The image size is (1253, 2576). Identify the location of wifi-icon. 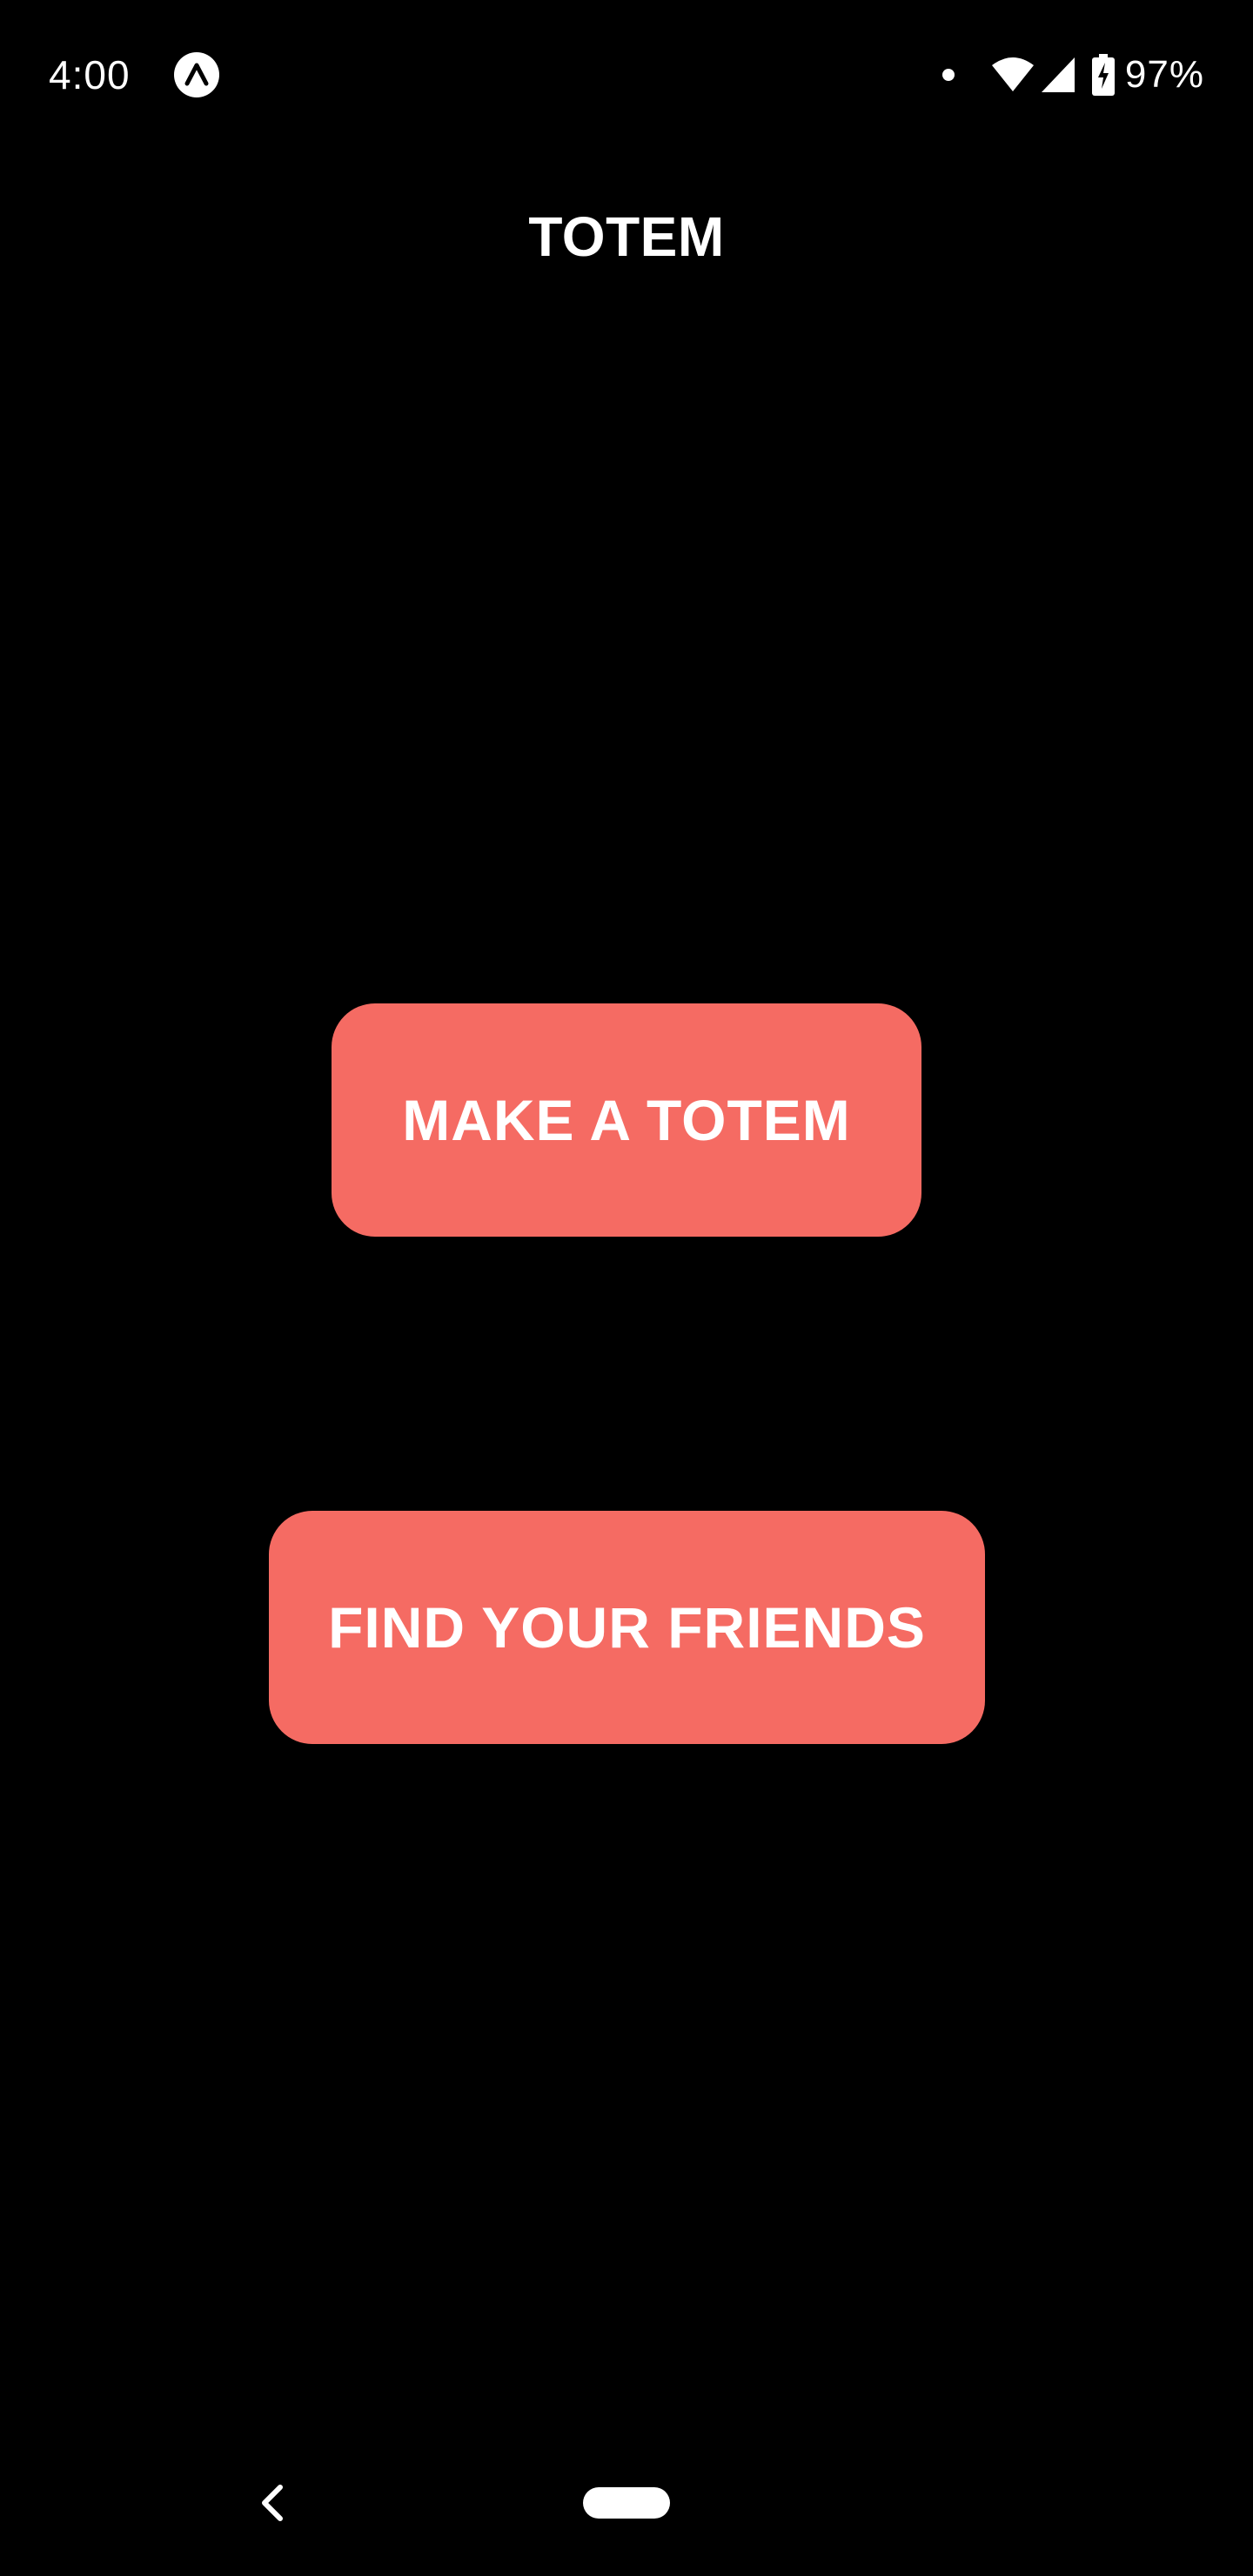
(1012, 74).